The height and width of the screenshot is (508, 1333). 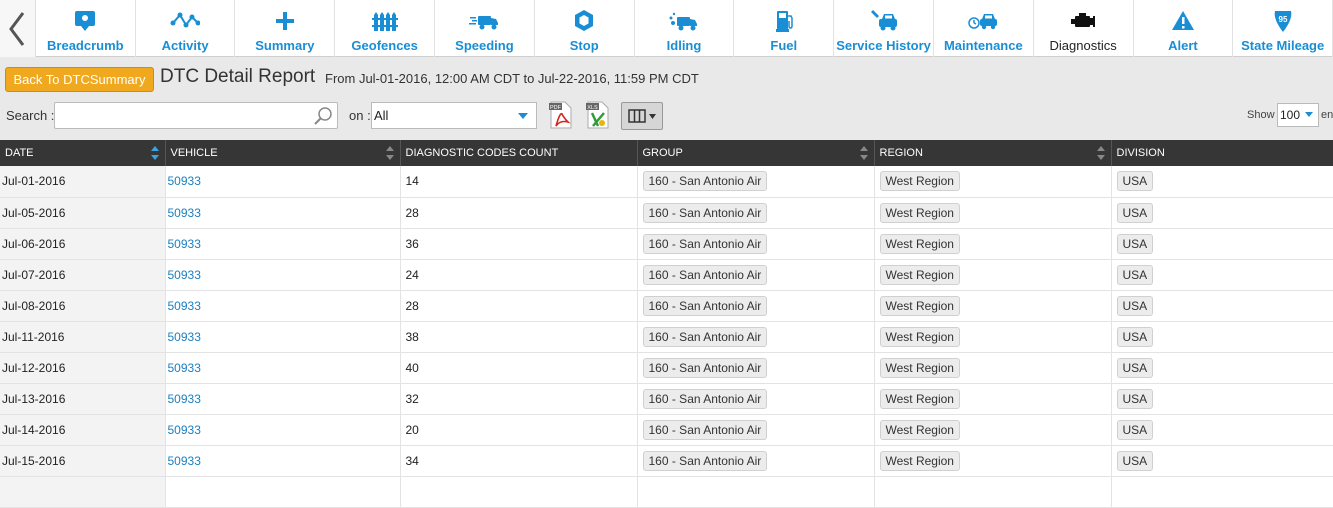 What do you see at coordinates (484, 23) in the screenshot?
I see `speeding-truck-icon` at bounding box center [484, 23].